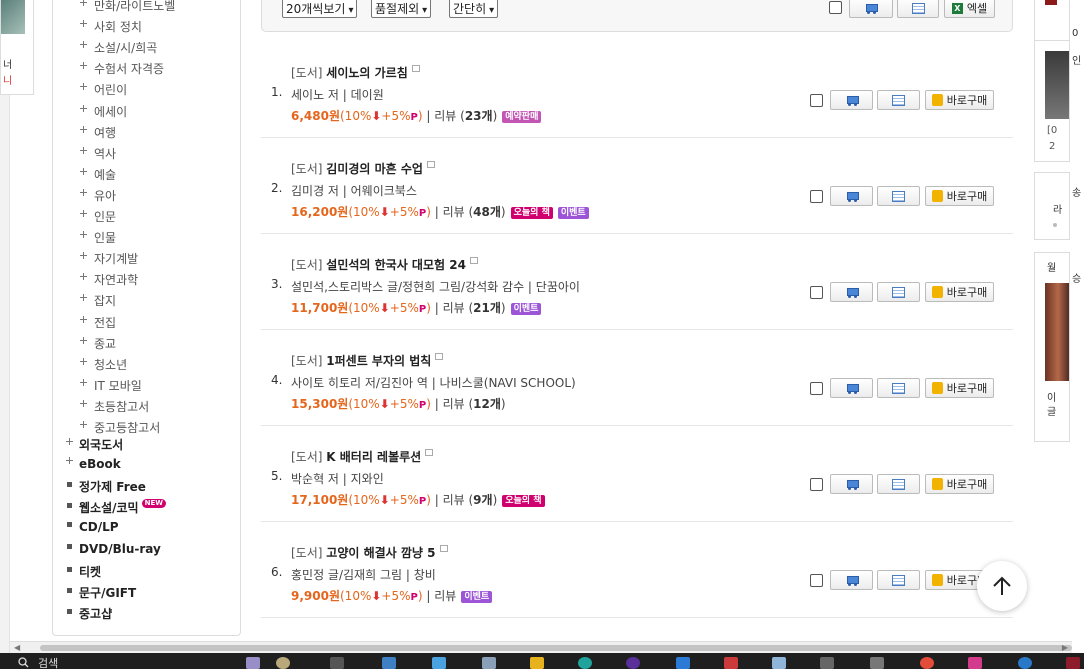  I want to click on book-author: 사이토 히토리 저/김진아 역 | 나비스쿨(NAVI SCHOOL), so click(433, 382).